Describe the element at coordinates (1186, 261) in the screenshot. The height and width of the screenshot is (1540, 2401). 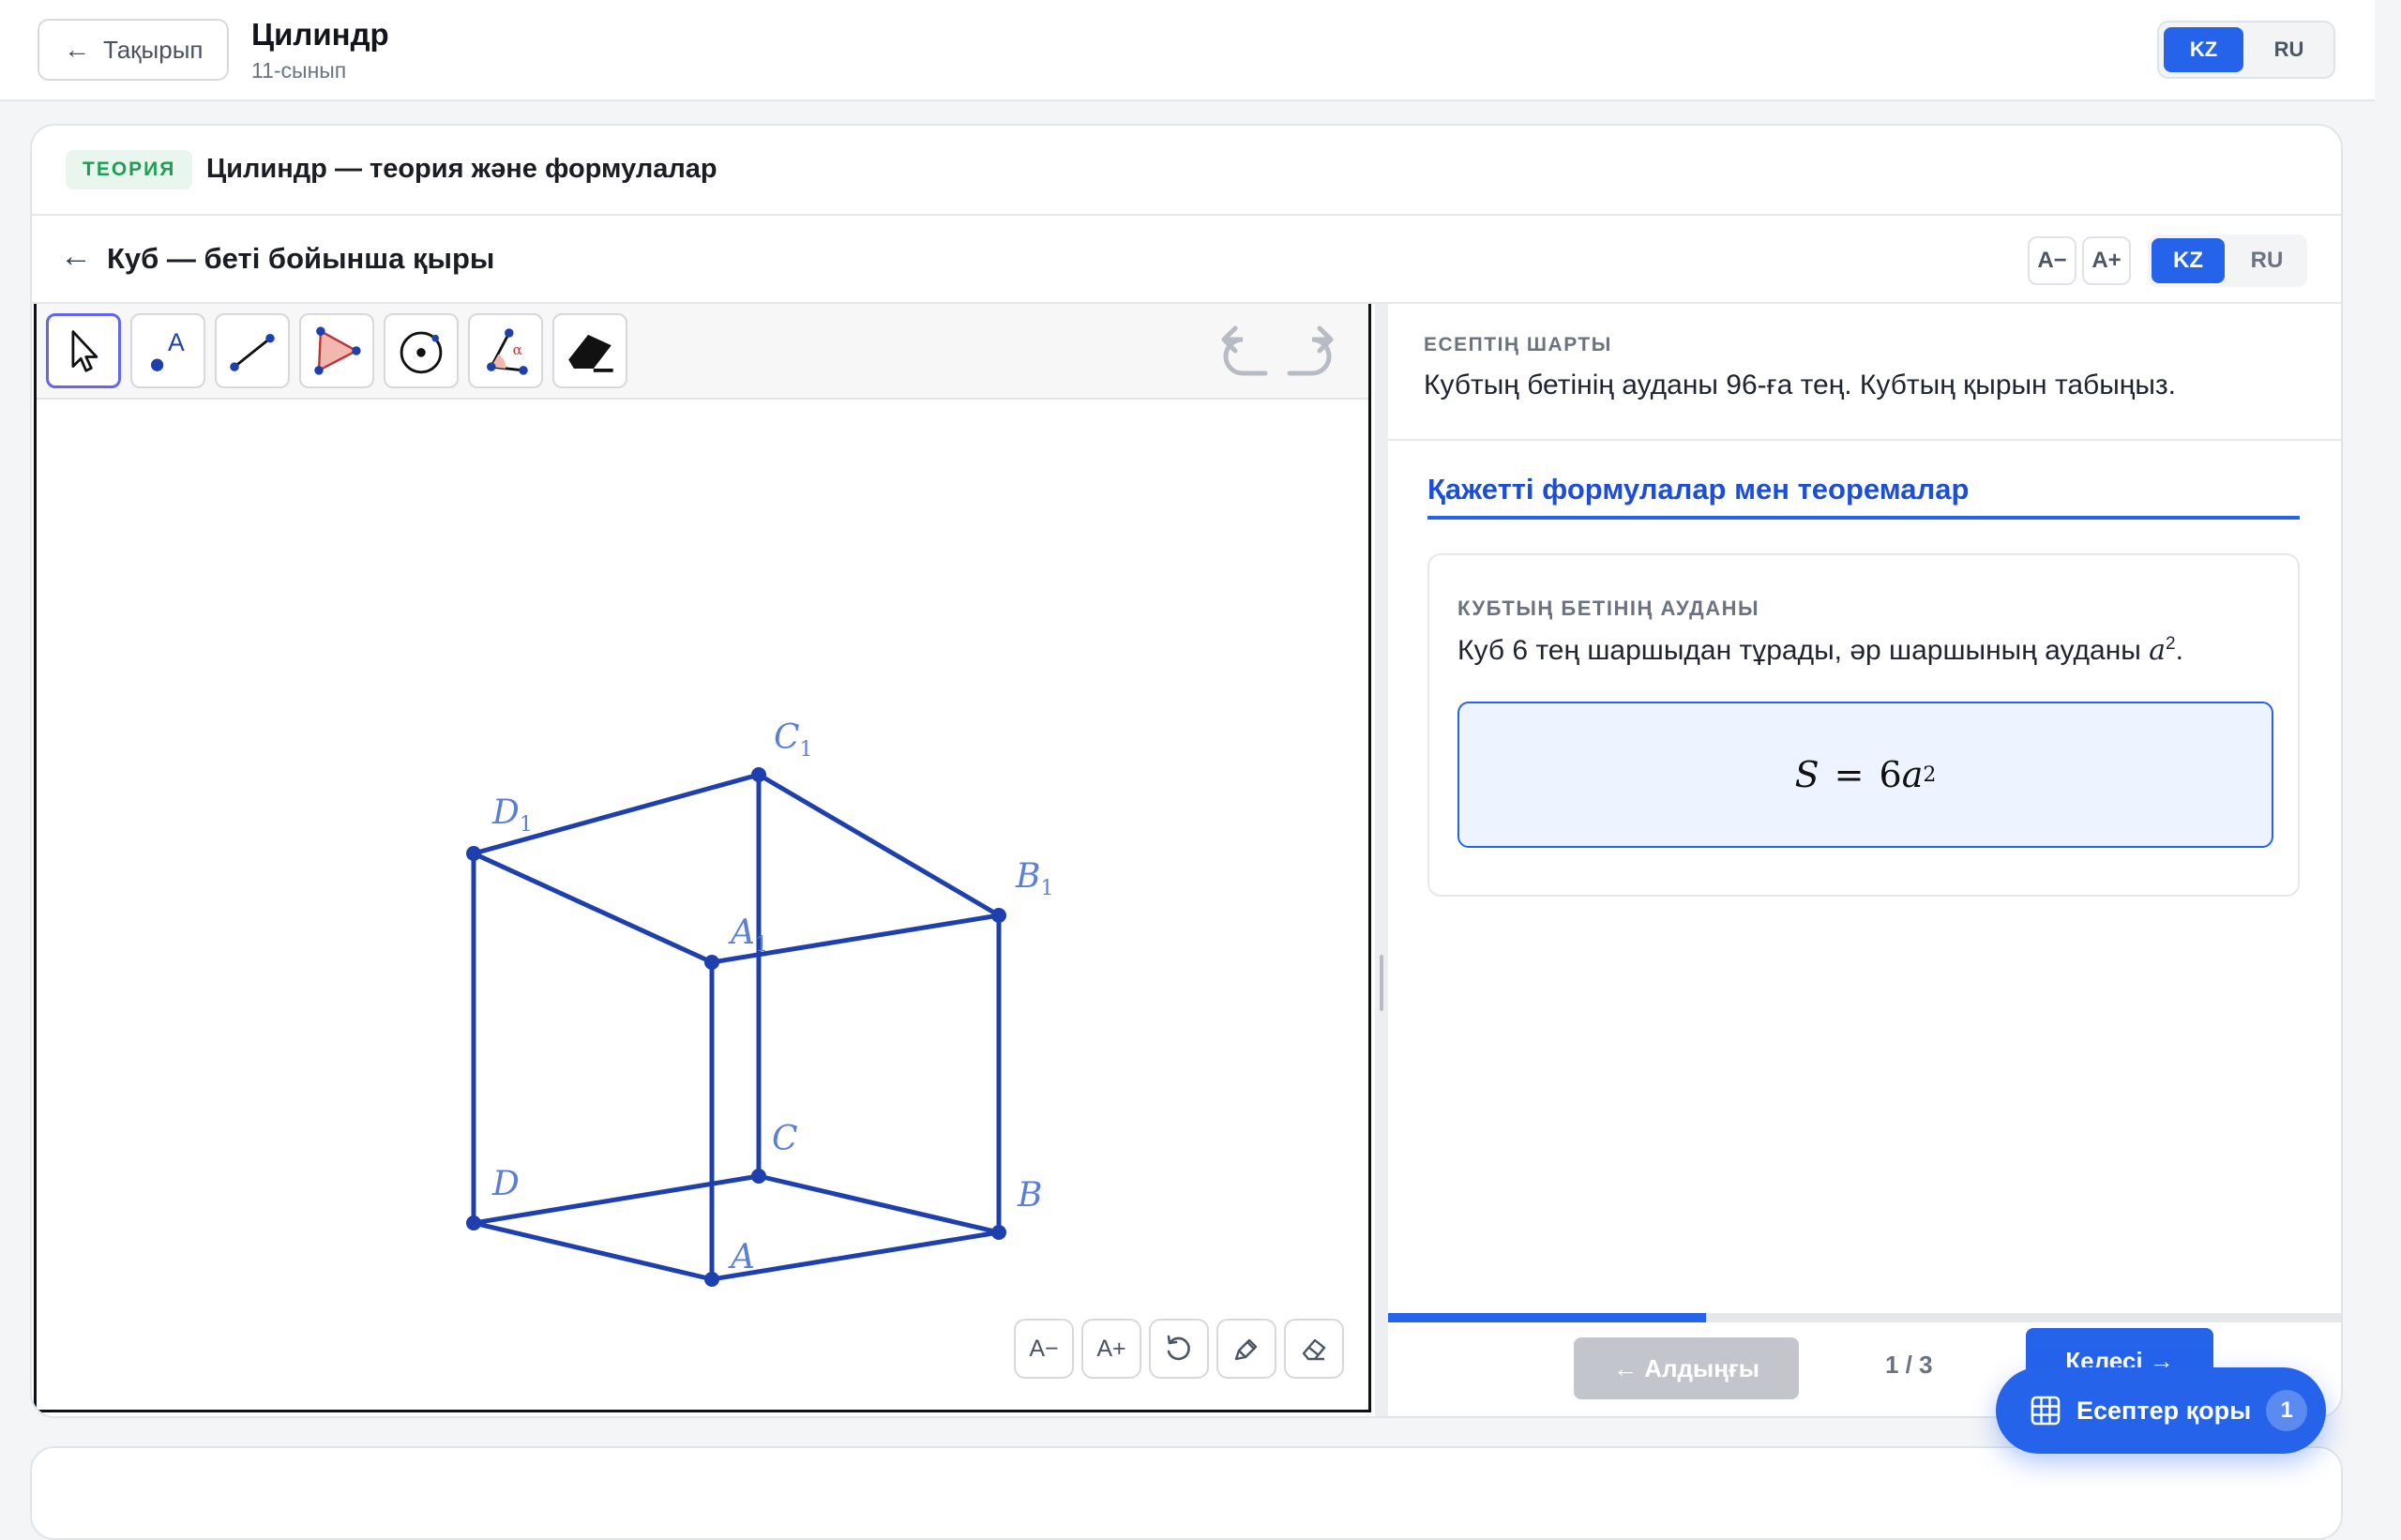
I see `task-header: ← Куб — беті бойынша қыры A− A+ KZ RU` at that location.